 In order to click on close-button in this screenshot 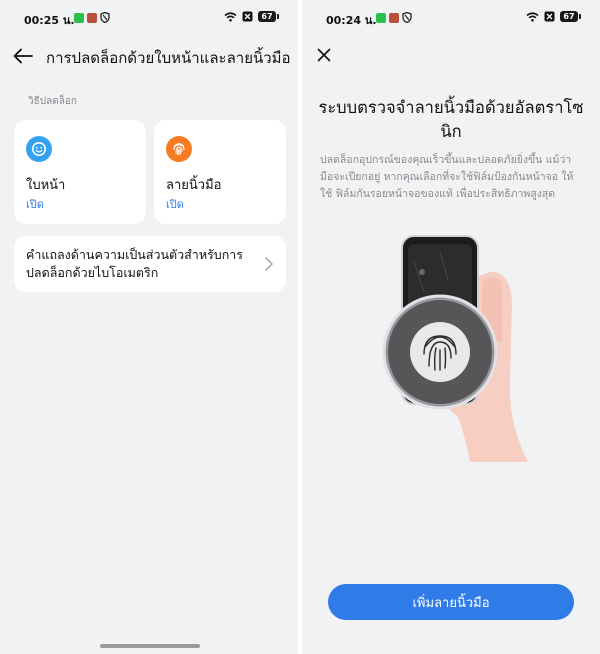, I will do `click(324, 55)`.